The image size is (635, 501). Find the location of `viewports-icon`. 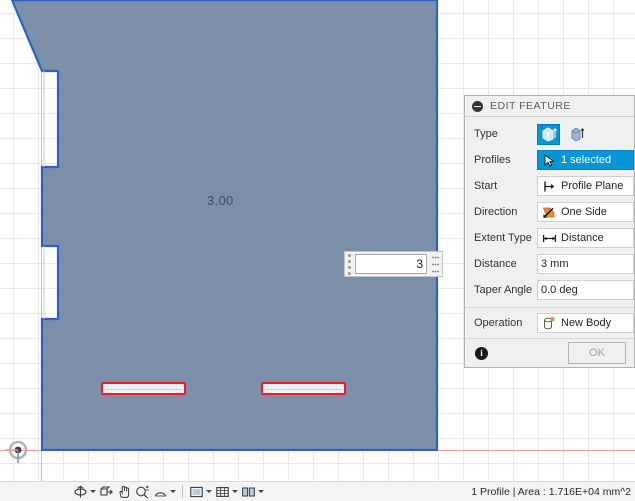

viewports-icon is located at coordinates (248, 491).